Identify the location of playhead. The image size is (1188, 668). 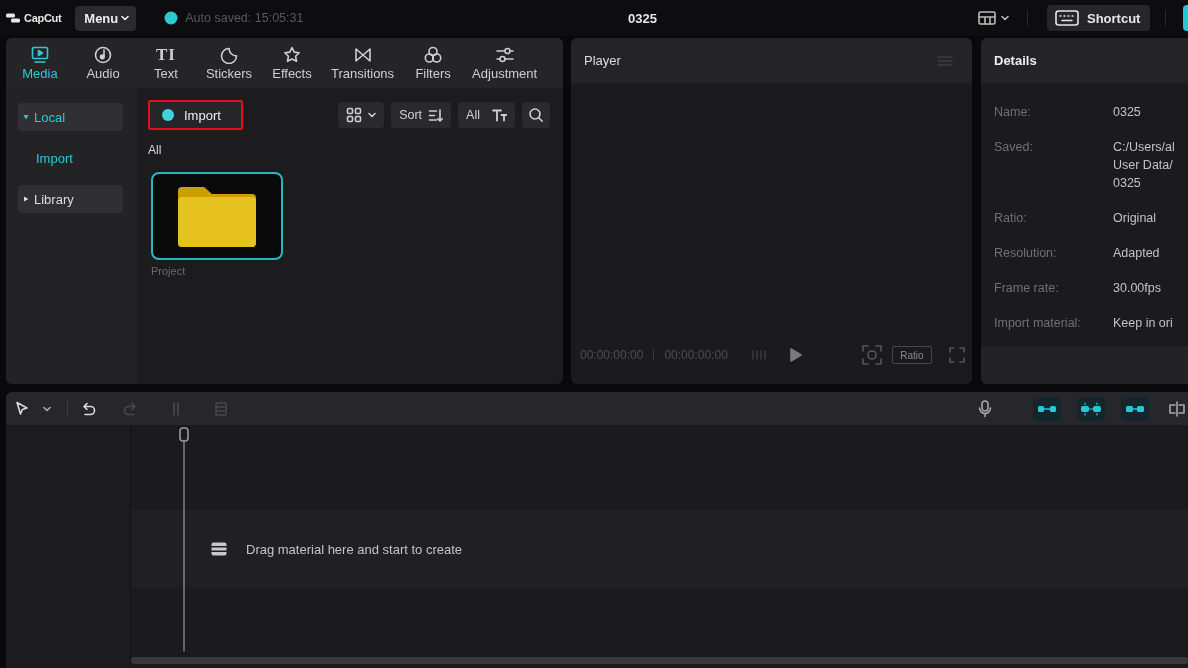
(184, 539).